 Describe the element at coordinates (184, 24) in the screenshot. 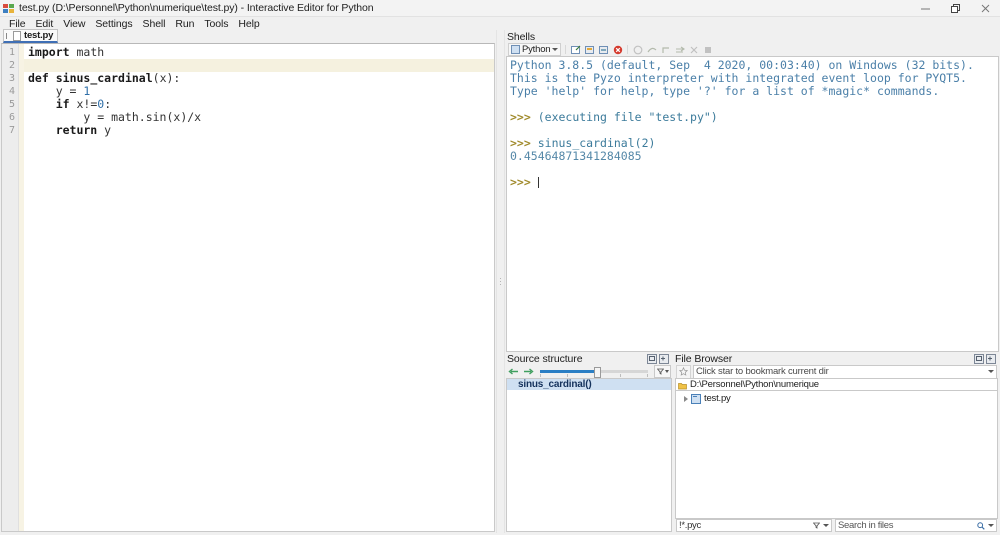

I see `menu-run: Run` at that location.